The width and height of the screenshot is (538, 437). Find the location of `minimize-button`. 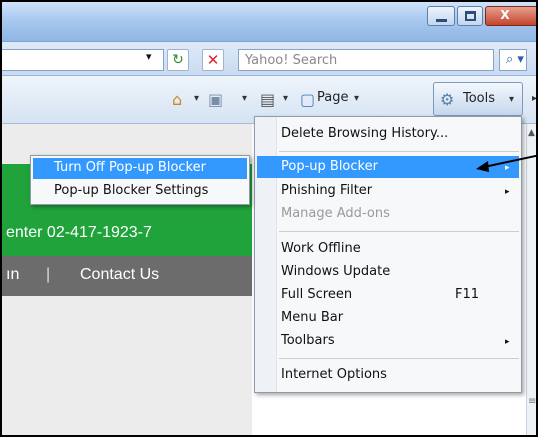

minimize-button is located at coordinates (441, 16).